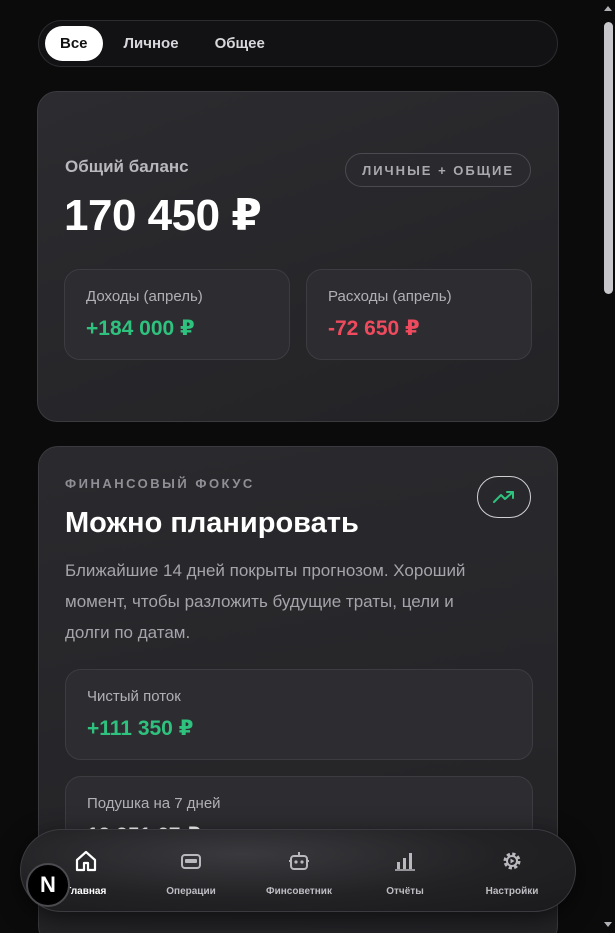 This screenshot has height=933, width=615. Describe the element at coordinates (144, 296) in the screenshot. I see `income-label: Доходы (апрель)` at that location.